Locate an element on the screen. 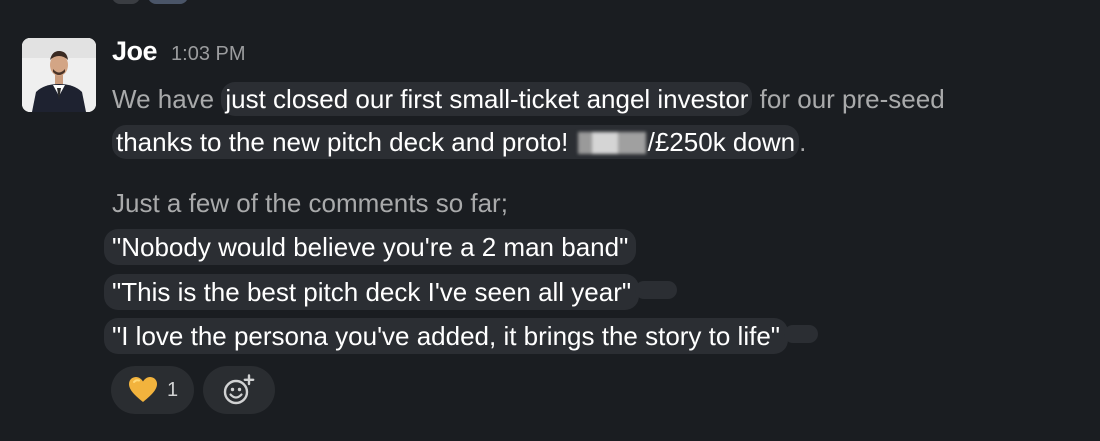 Image resolution: width=1100 pixels, height=441 pixels. yellow-heart-icon is located at coordinates (143, 389).